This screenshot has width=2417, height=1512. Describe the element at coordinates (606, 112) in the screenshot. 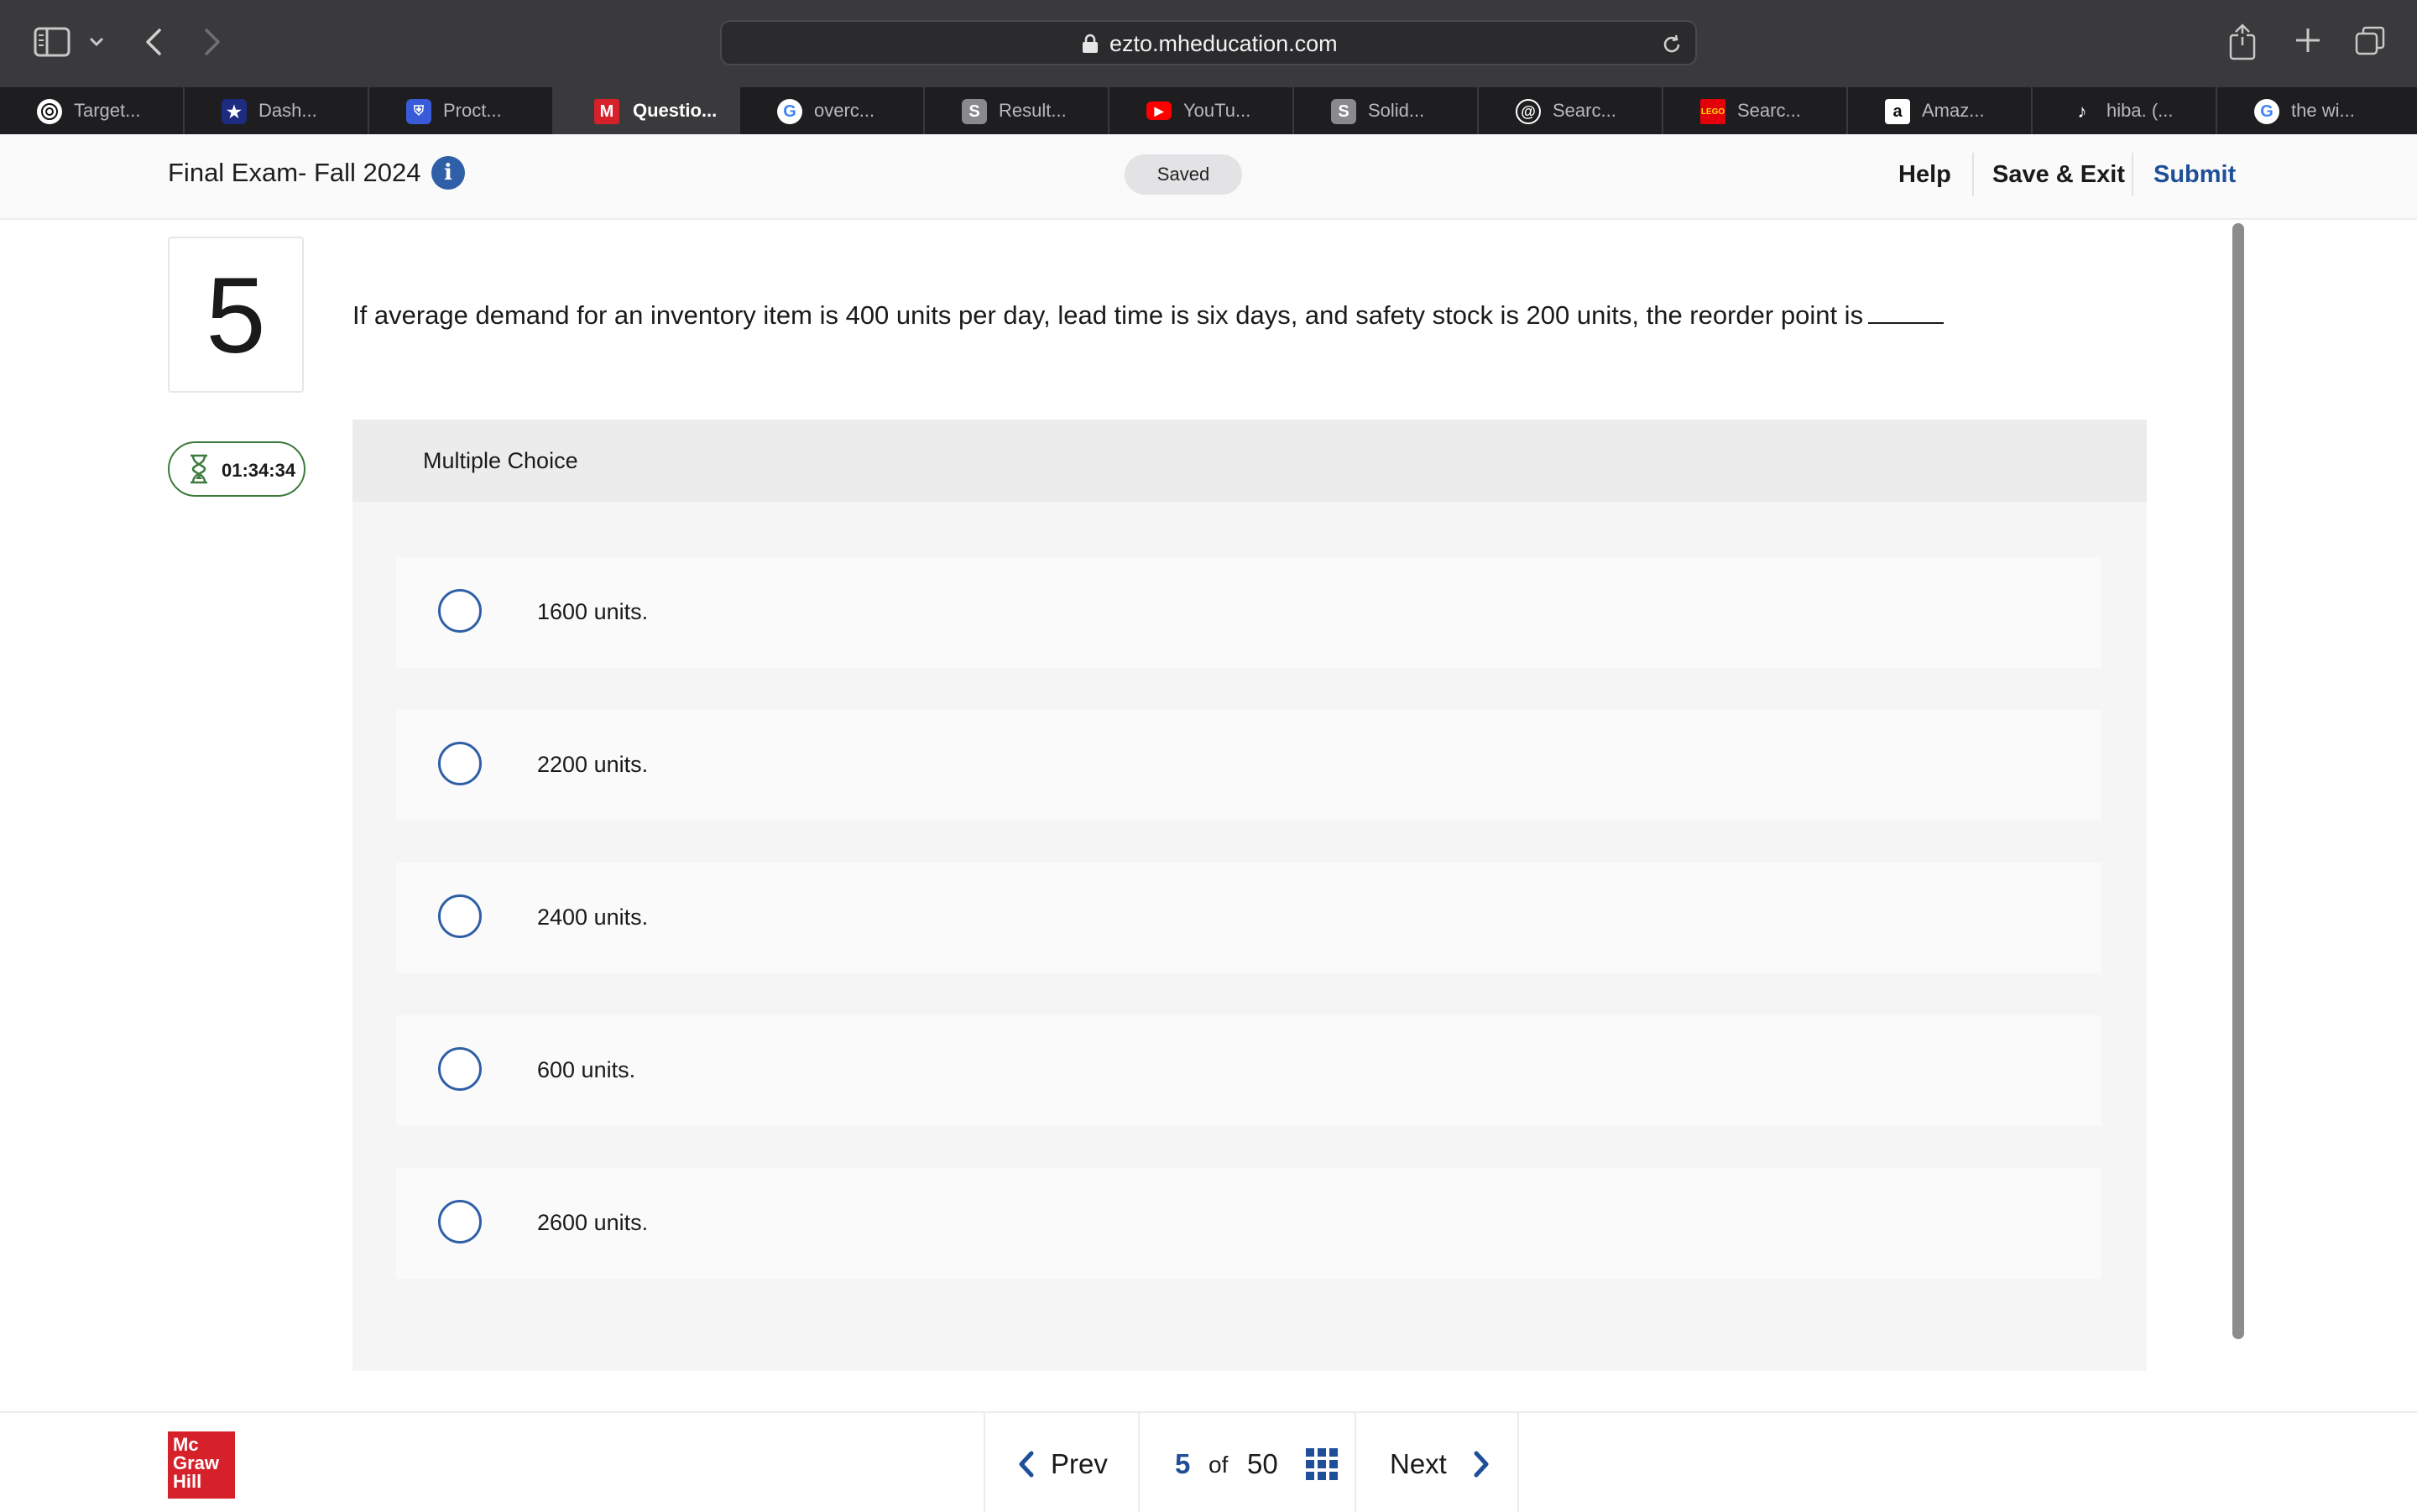

I see `mheducation-m-icon: M` at that location.